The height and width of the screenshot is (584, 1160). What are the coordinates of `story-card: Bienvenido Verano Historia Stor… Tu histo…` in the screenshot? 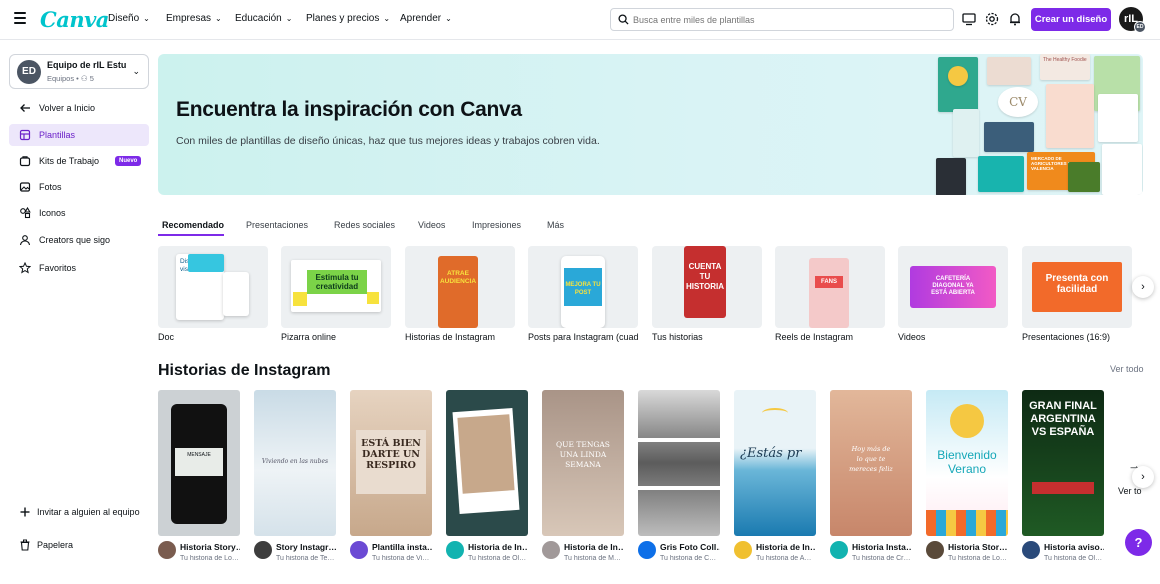 It's located at (967, 480).